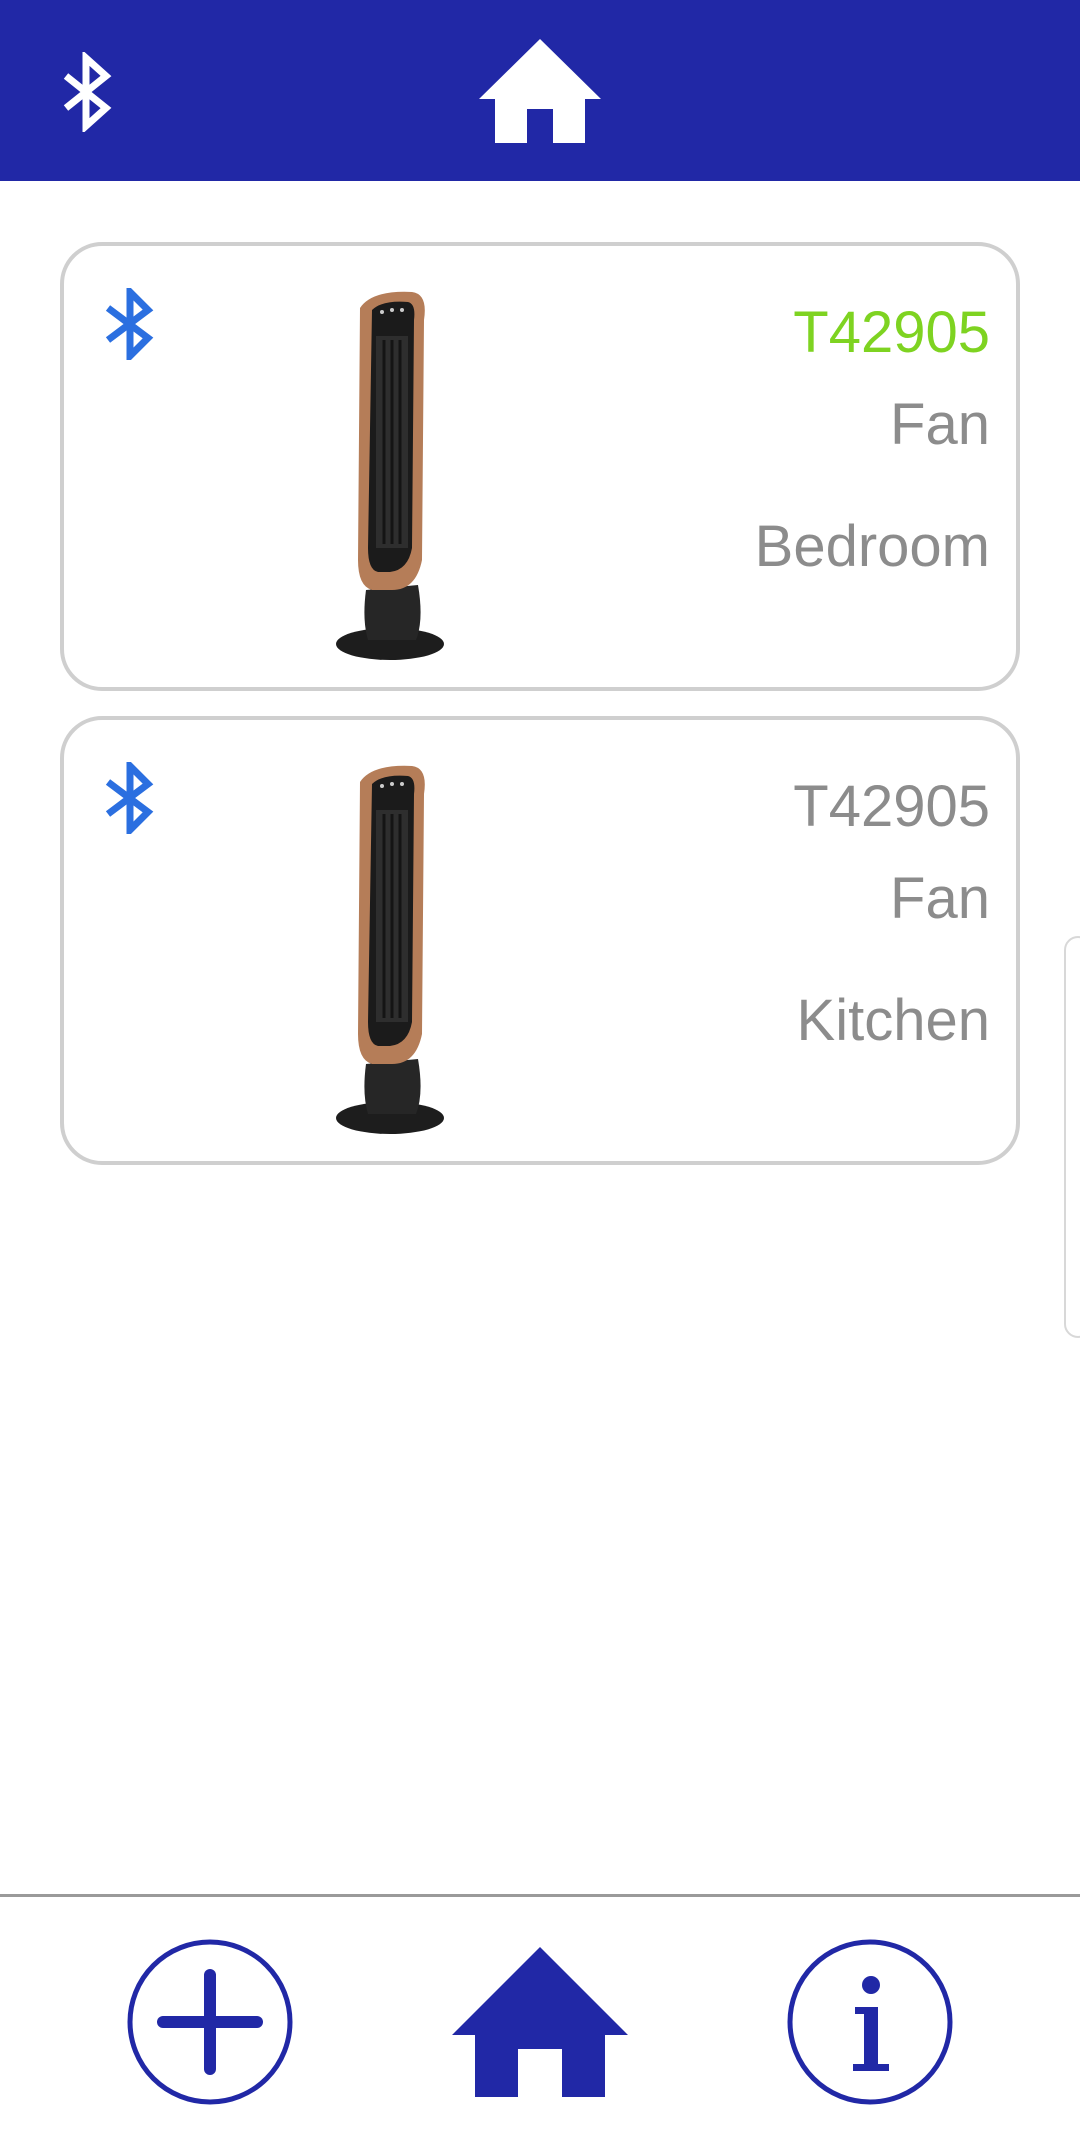  What do you see at coordinates (893, 1020) in the screenshot?
I see `device-room: Kitchen` at bounding box center [893, 1020].